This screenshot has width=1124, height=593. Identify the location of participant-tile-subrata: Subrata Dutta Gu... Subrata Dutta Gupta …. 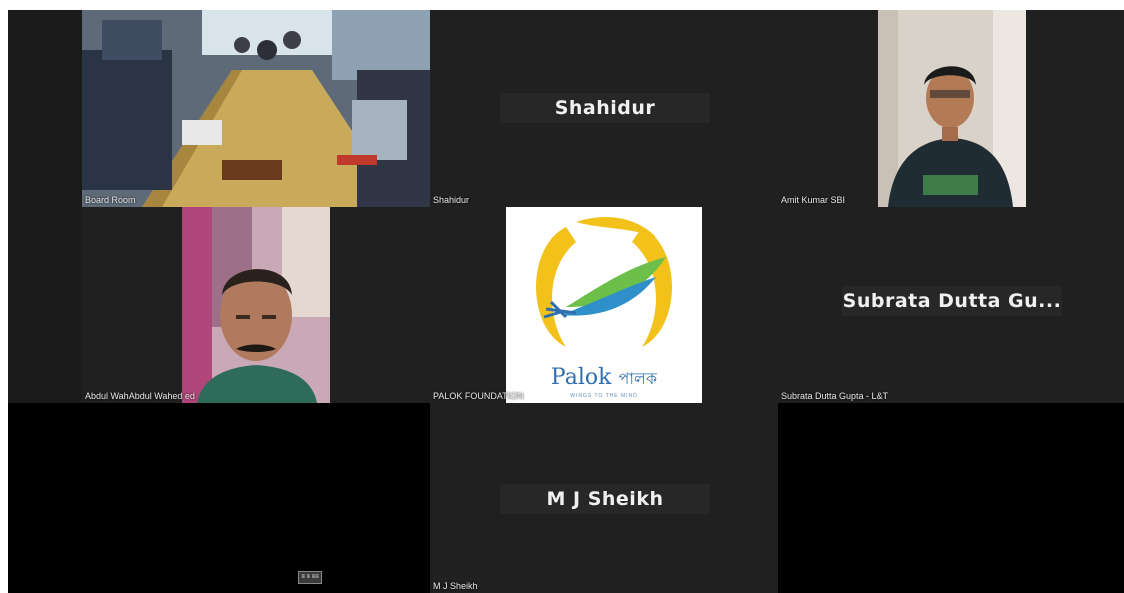
(951, 305).